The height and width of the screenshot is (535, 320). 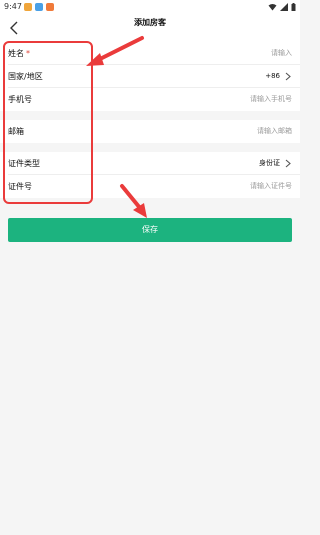 I want to click on signal-icon, so click(x=284, y=7).